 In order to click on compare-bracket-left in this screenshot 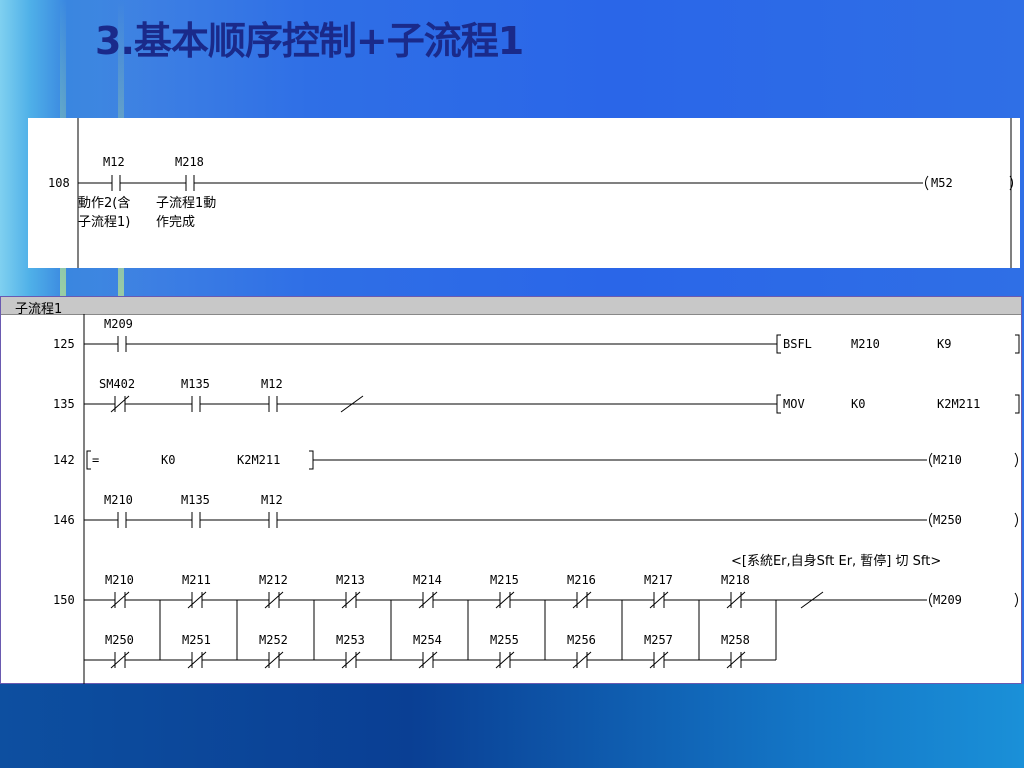, I will do `click(88, 460)`.